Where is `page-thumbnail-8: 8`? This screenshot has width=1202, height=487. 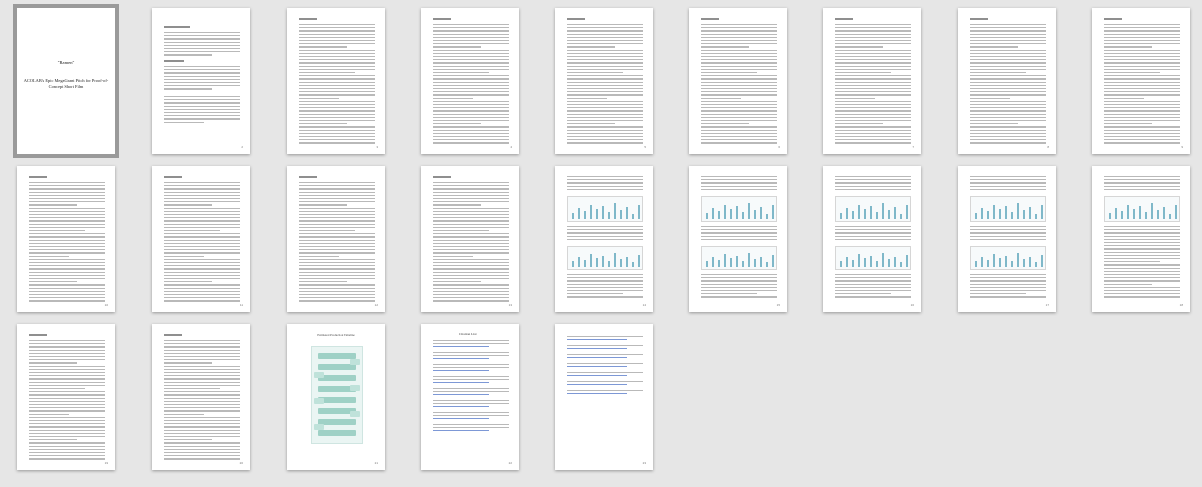
page-thumbnail-8: 8 is located at coordinates (1007, 81).